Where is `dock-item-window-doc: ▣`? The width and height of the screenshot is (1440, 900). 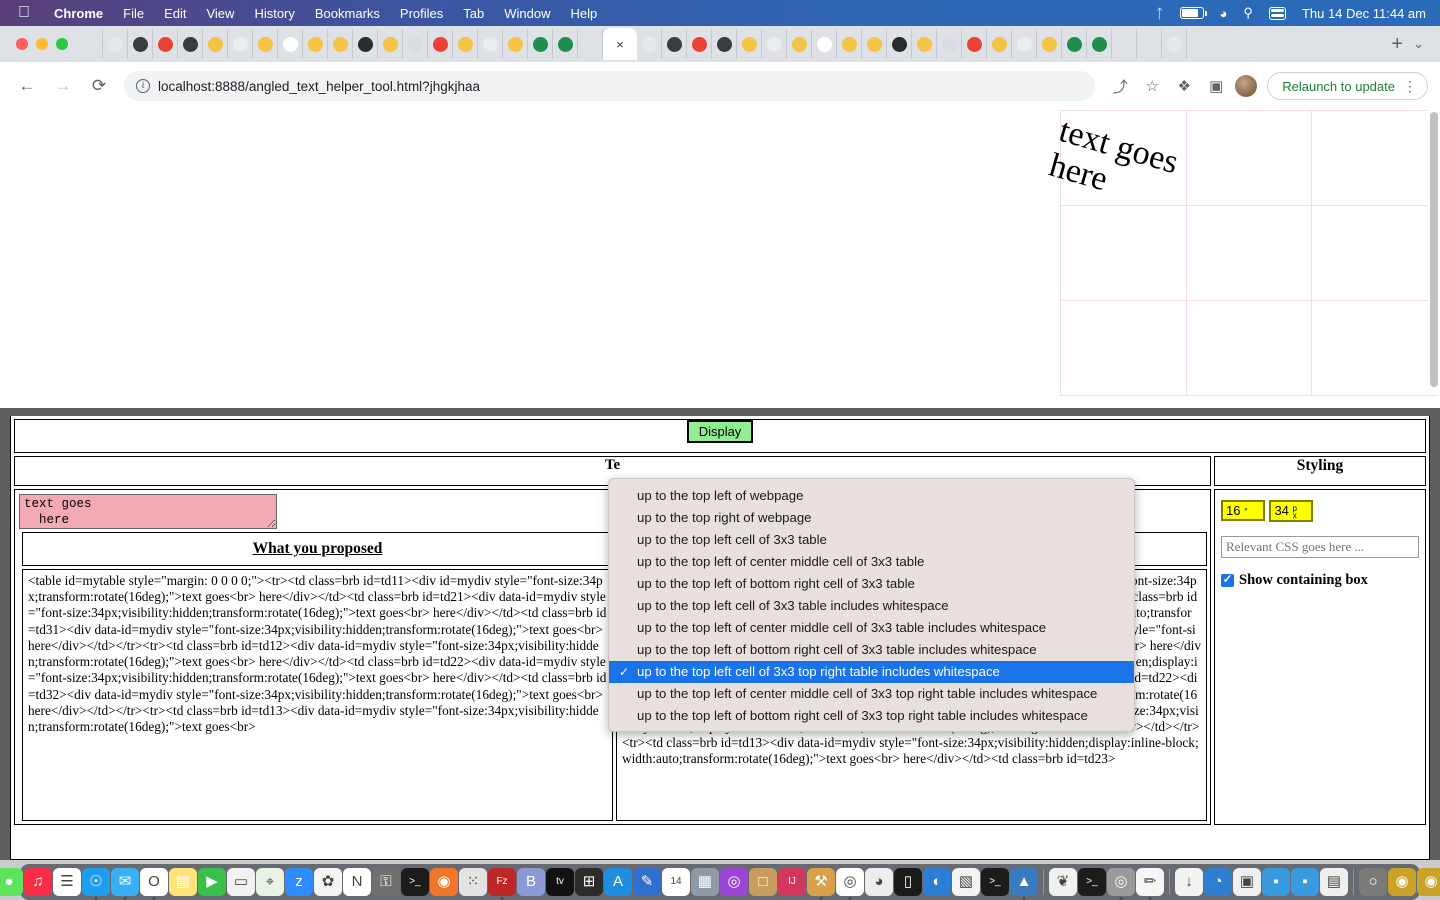 dock-item-window-doc: ▣ is located at coordinates (1247, 882).